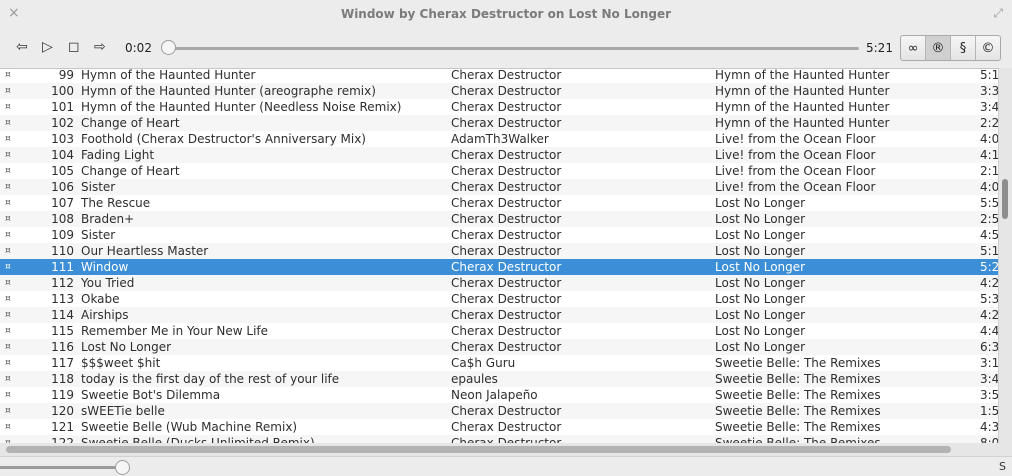 The height and width of the screenshot is (476, 1012). What do you see at coordinates (988, 48) in the screenshot?
I see `consume-toggle-button: ©` at bounding box center [988, 48].